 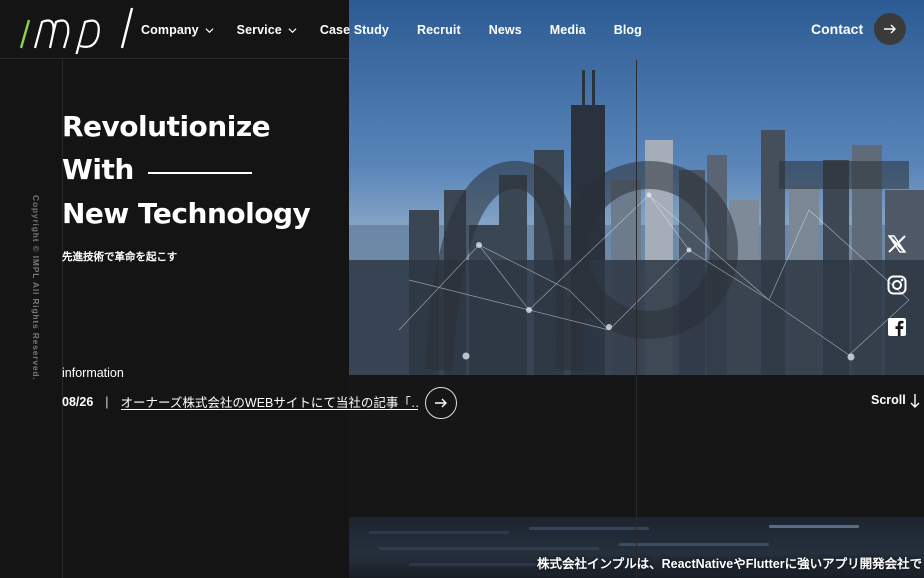 What do you see at coordinates (93, 373) in the screenshot?
I see `information-label: information` at bounding box center [93, 373].